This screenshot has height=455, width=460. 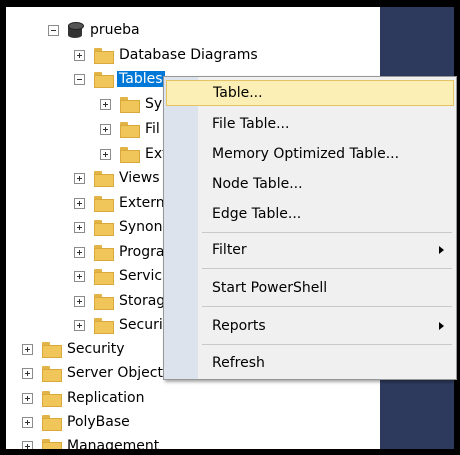 What do you see at coordinates (152, 129) in the screenshot?
I see `tree-node-label: Fil` at bounding box center [152, 129].